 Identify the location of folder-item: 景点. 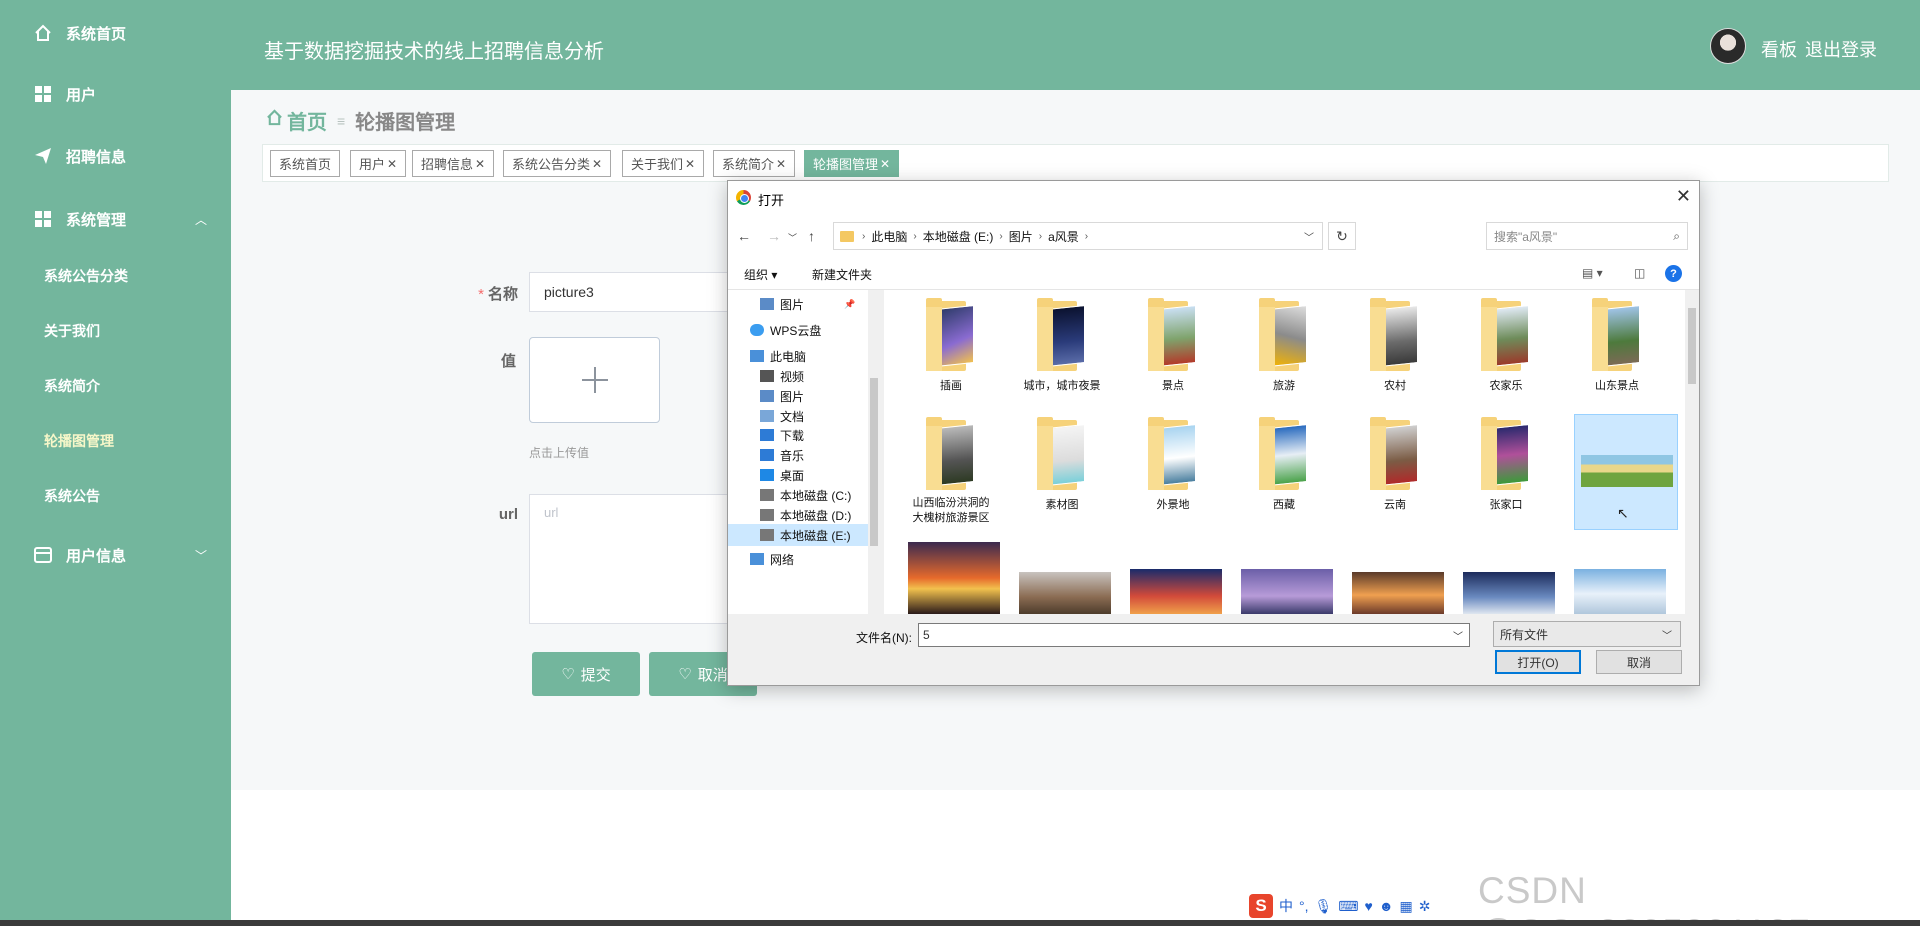
(1173, 353).